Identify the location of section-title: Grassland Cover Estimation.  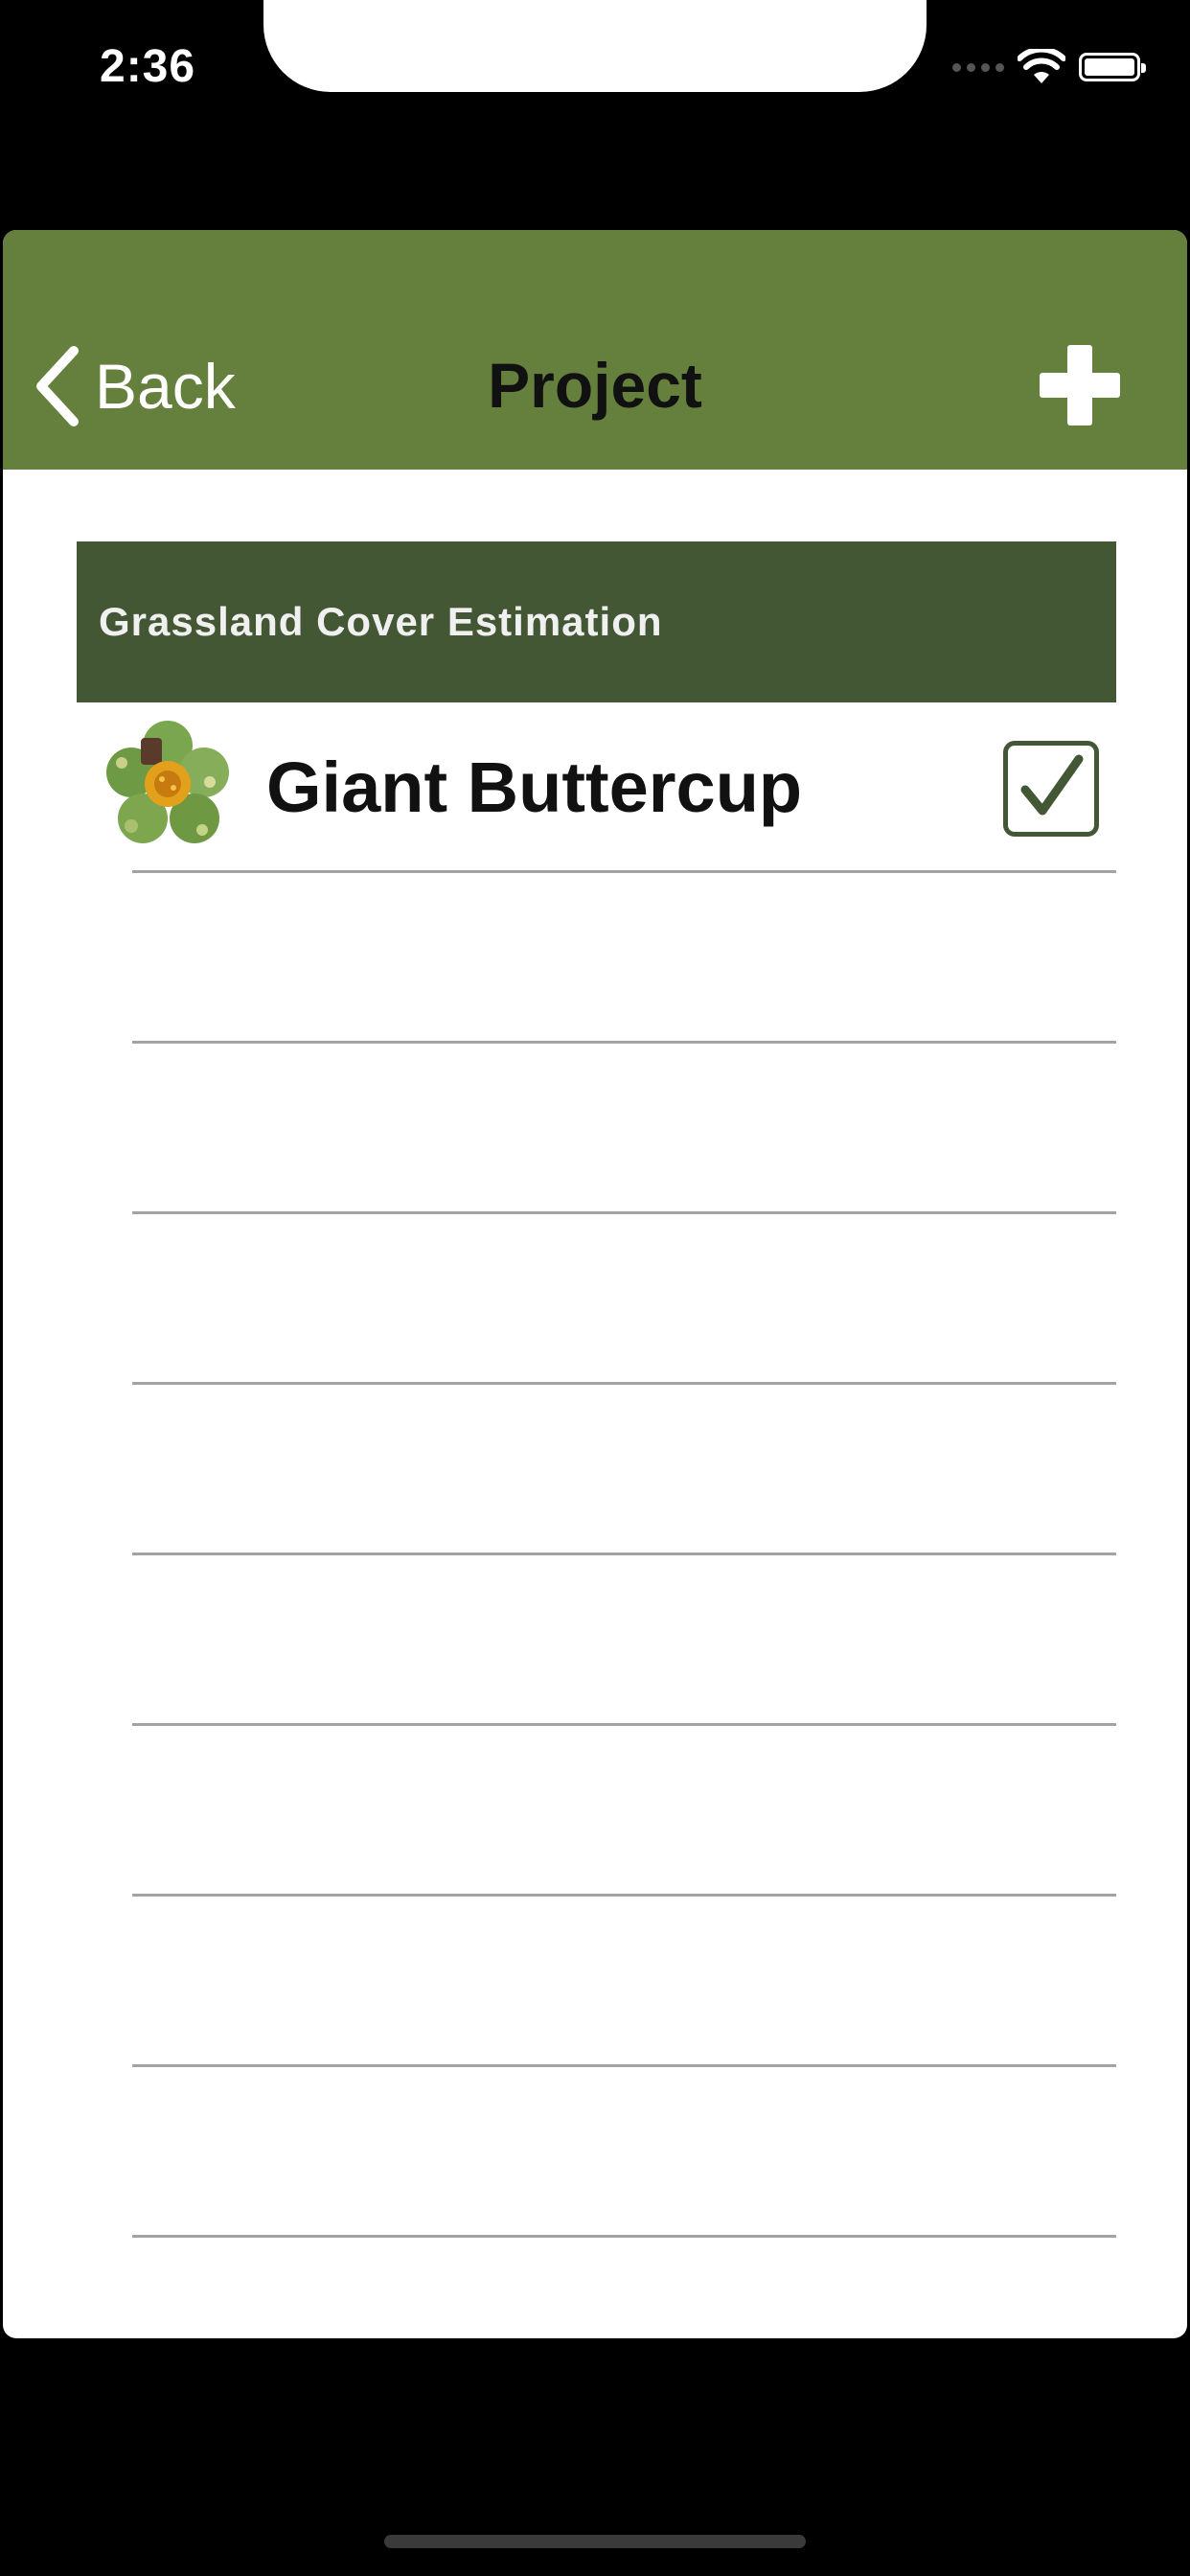
(381, 621).